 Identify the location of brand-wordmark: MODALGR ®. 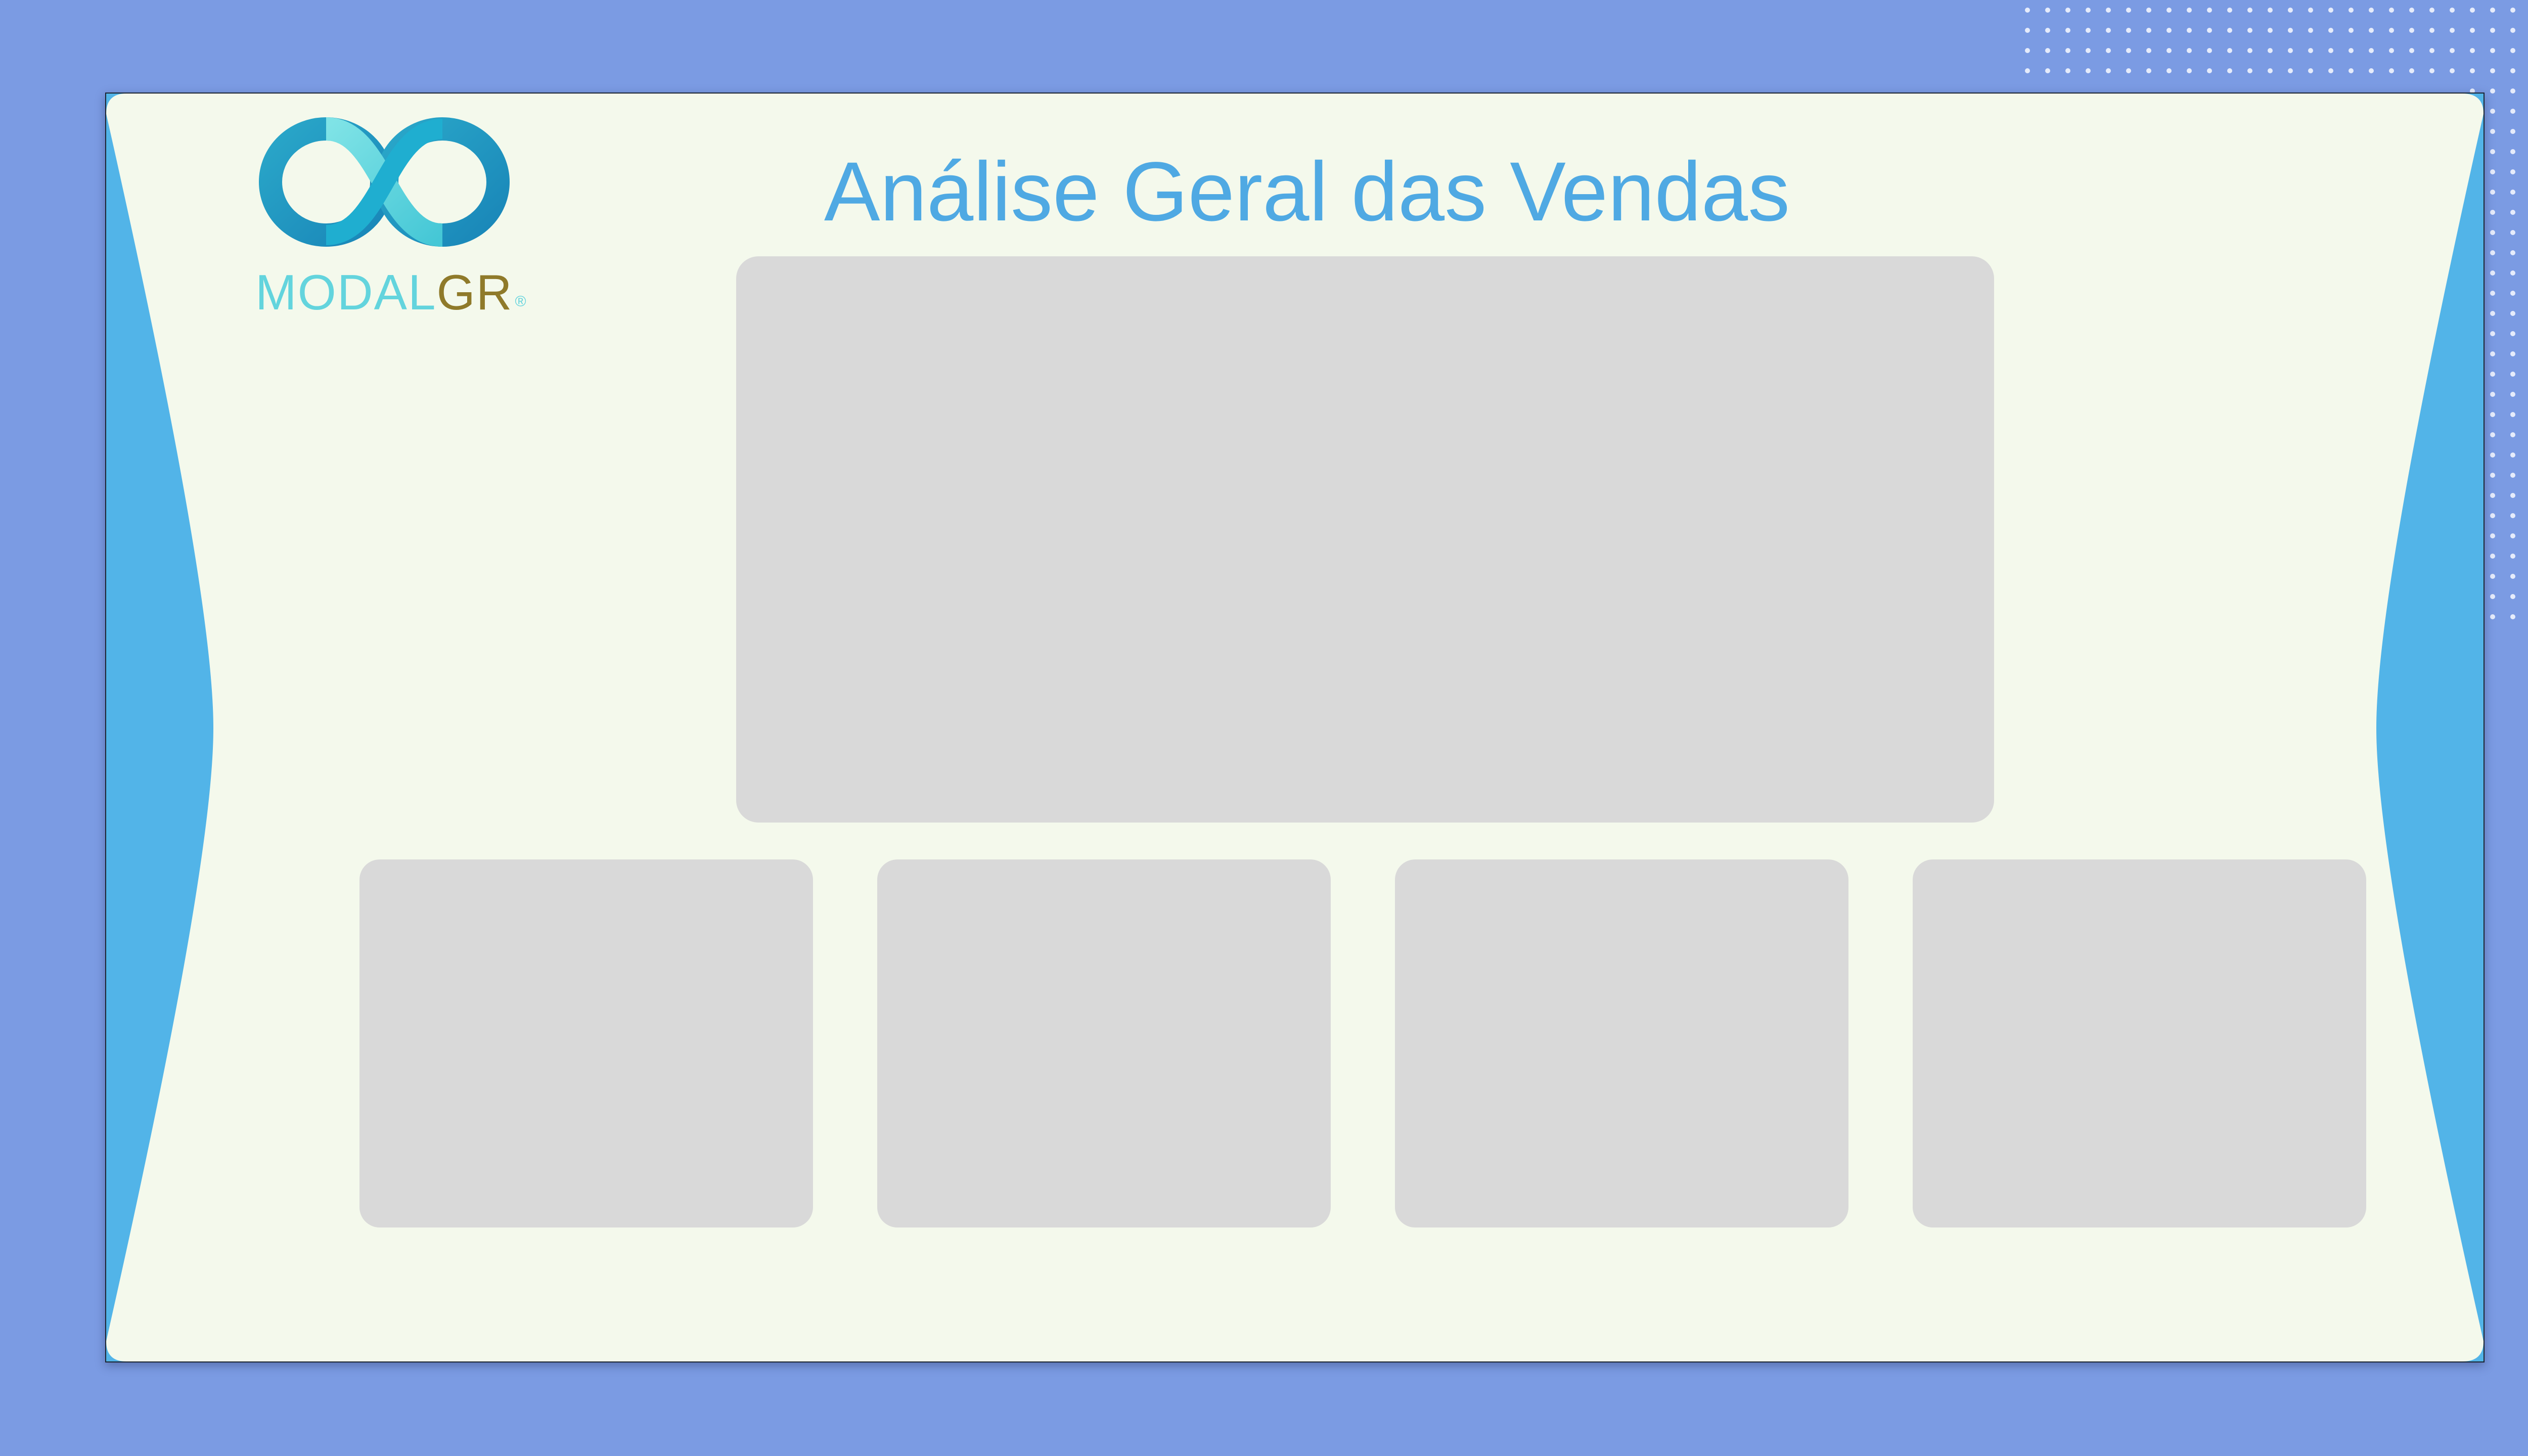
(391, 292).